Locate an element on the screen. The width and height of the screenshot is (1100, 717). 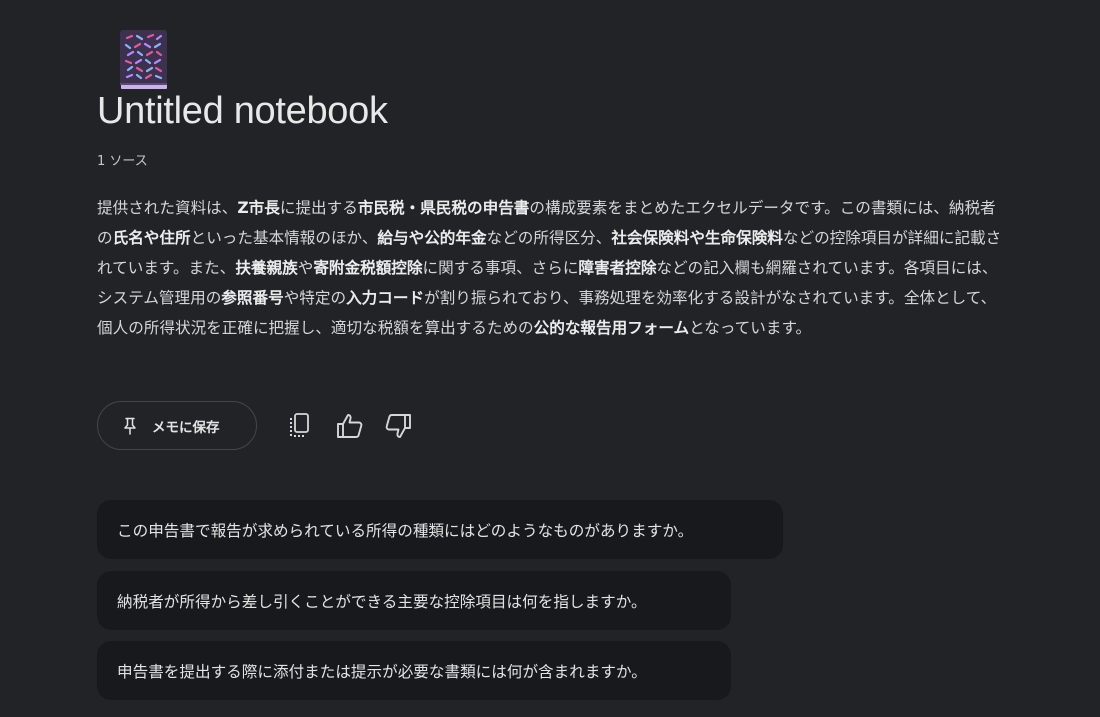
summary-keyword: 扶養親族 is located at coordinates (266, 268).